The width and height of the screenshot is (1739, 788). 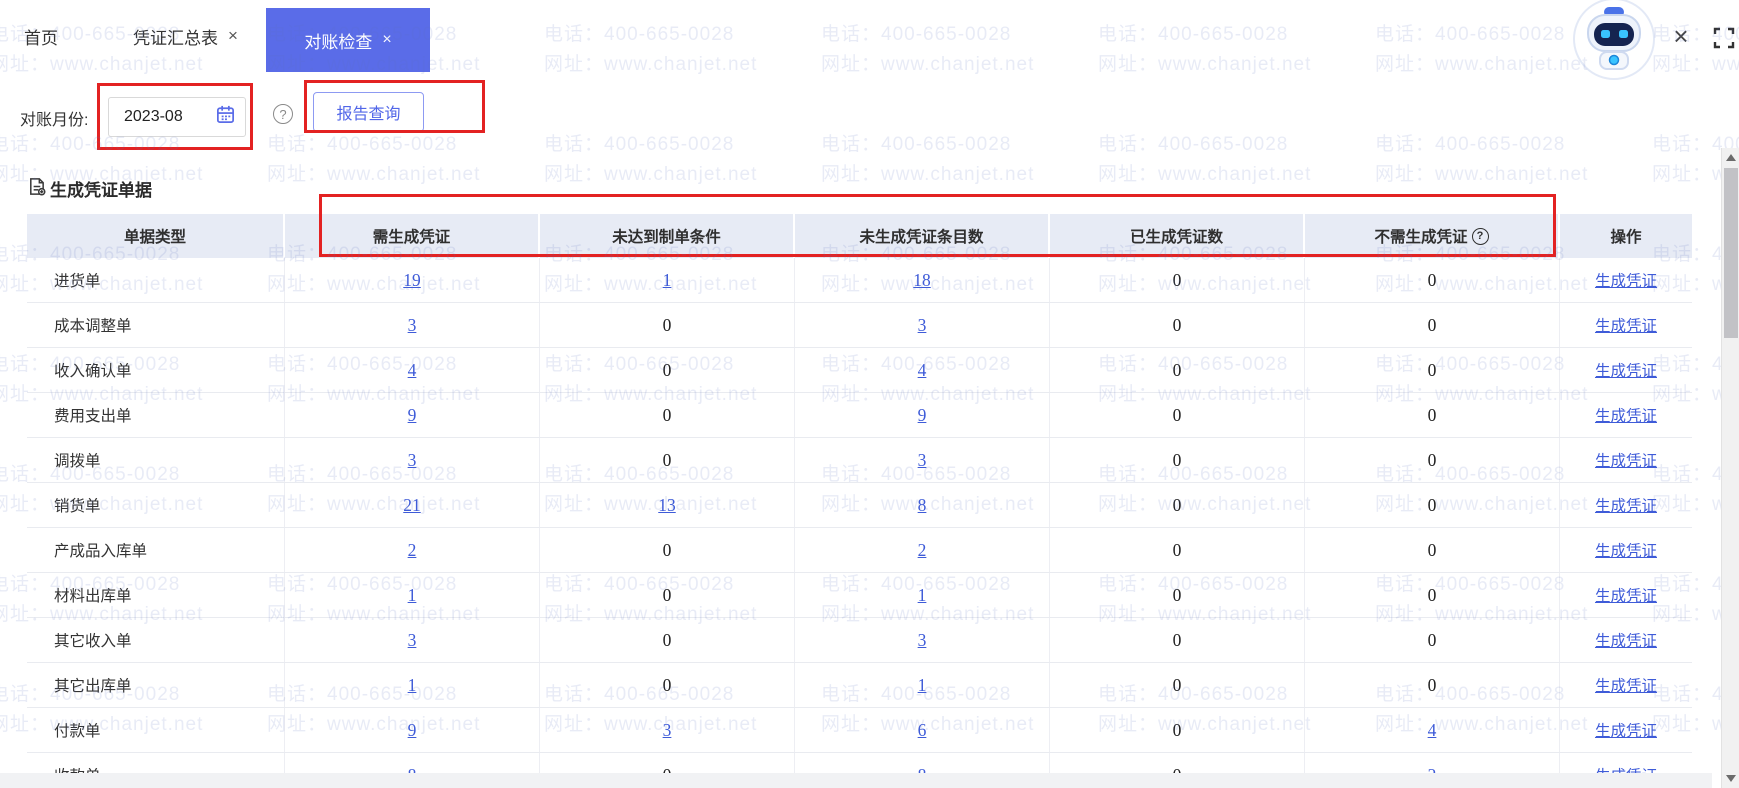 I want to click on table-row: 收入确认单 4 0 4 0 0 生成凭证, so click(x=859, y=370).